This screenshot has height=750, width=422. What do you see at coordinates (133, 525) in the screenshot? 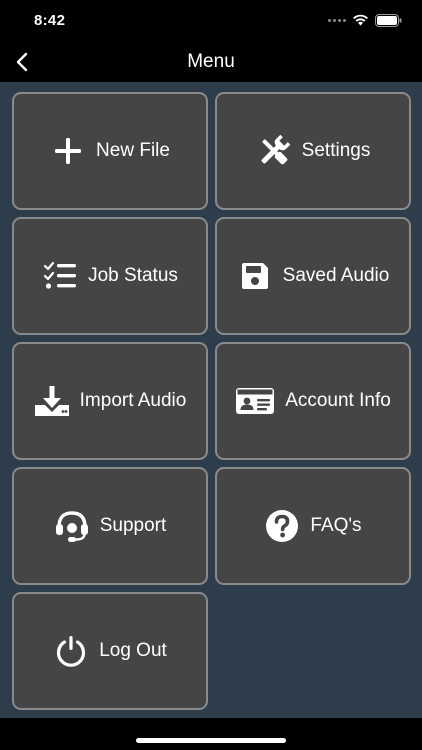
I see `support-label: Support` at bounding box center [133, 525].